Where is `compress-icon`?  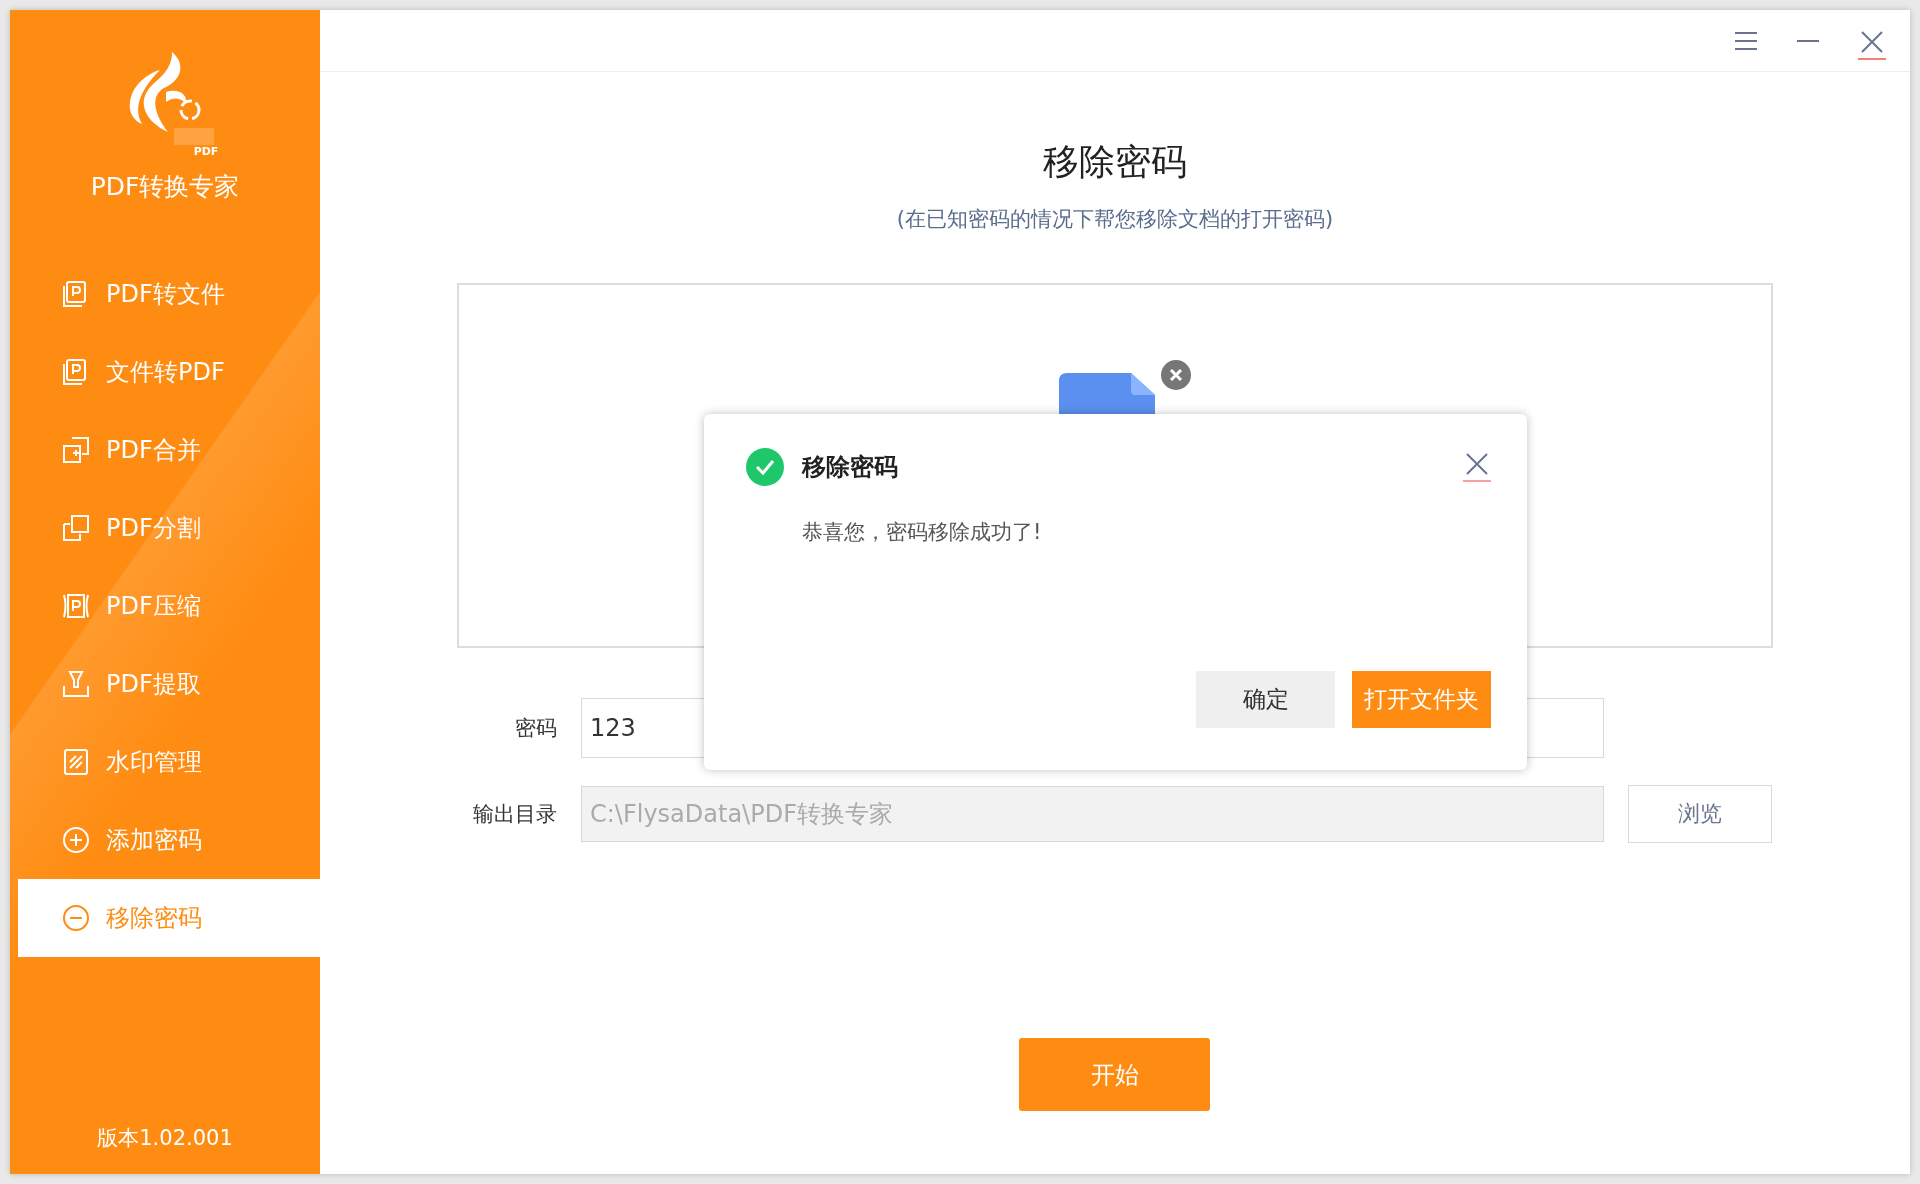 compress-icon is located at coordinates (76, 606).